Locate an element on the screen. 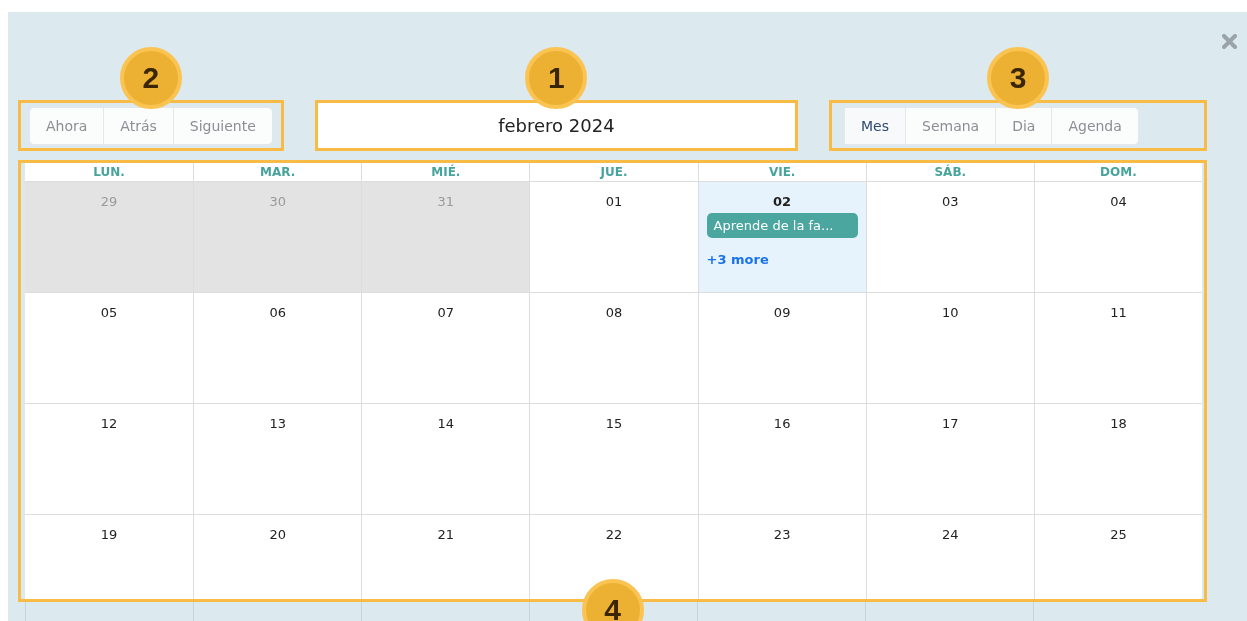  day-number: 04 is located at coordinates (1118, 201).